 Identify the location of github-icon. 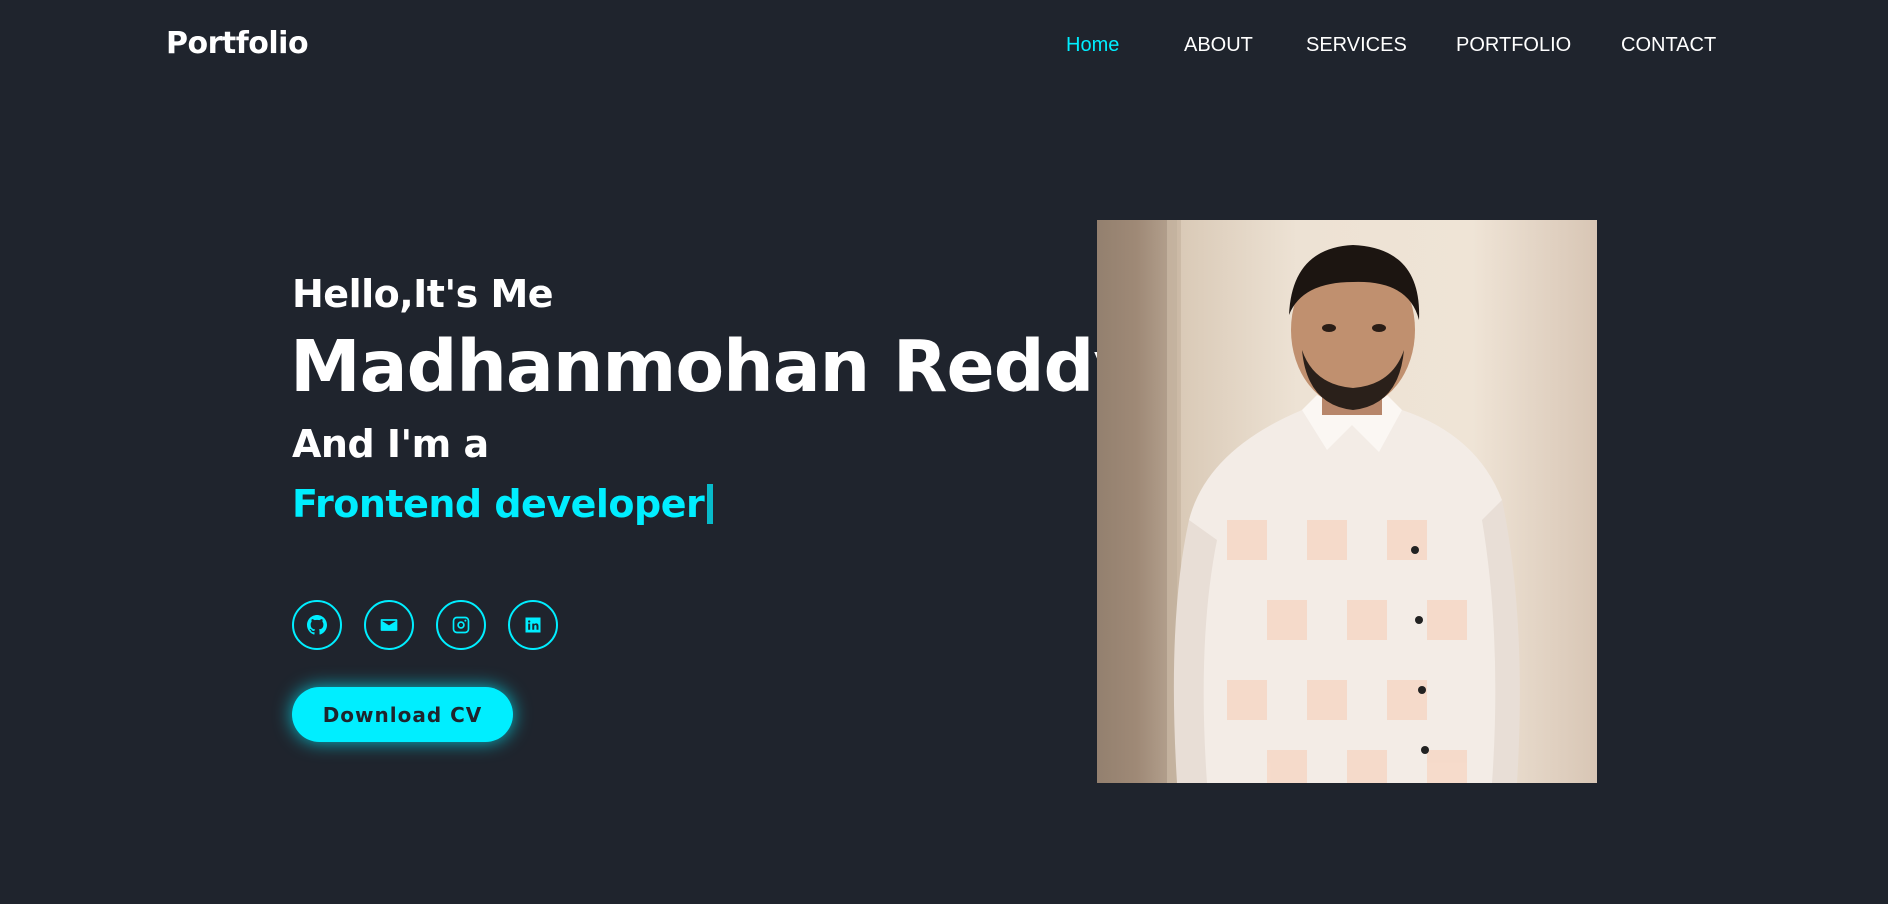
(317, 625).